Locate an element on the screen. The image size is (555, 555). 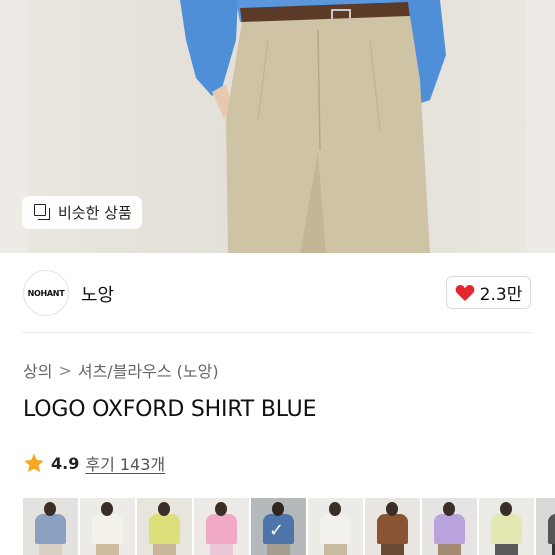
breadcrumb-subcategory: 셔츠/블라우스 (노앙) is located at coordinates (148, 370).